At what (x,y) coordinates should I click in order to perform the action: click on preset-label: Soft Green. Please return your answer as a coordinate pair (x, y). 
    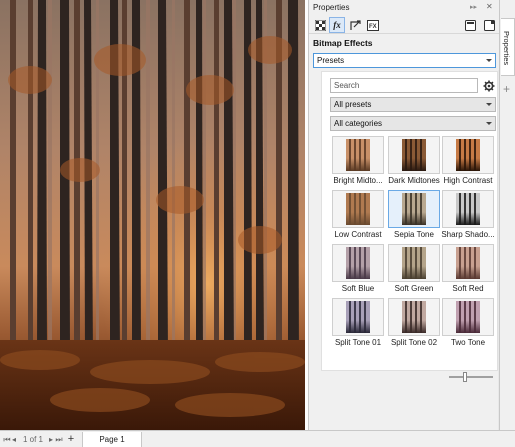
    Looking at the image, I should click on (414, 288).